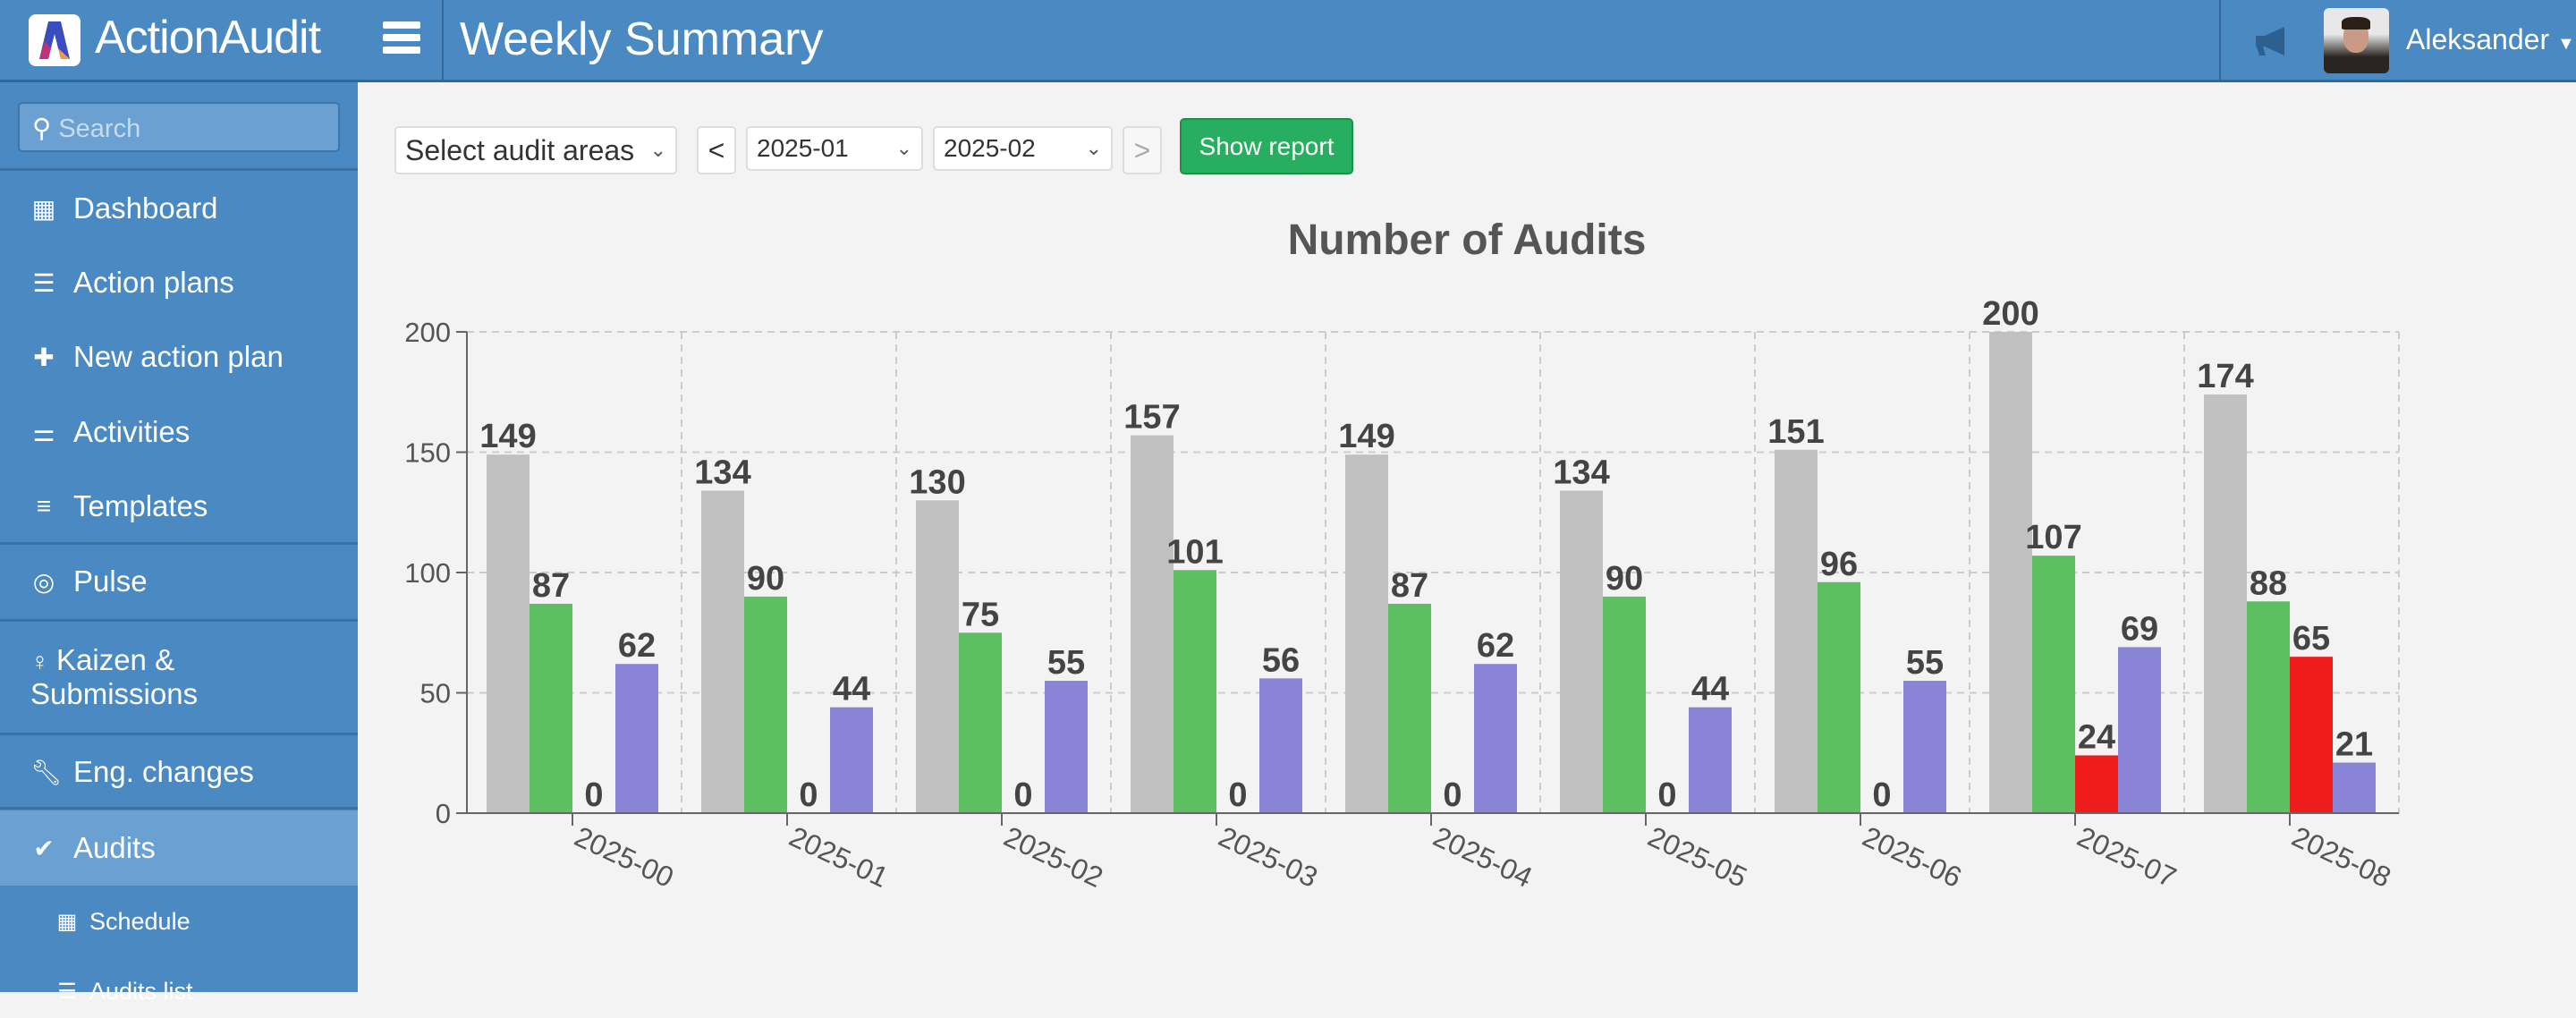  I want to click on to-month-select: 2025-02 ⌄, so click(1023, 148).